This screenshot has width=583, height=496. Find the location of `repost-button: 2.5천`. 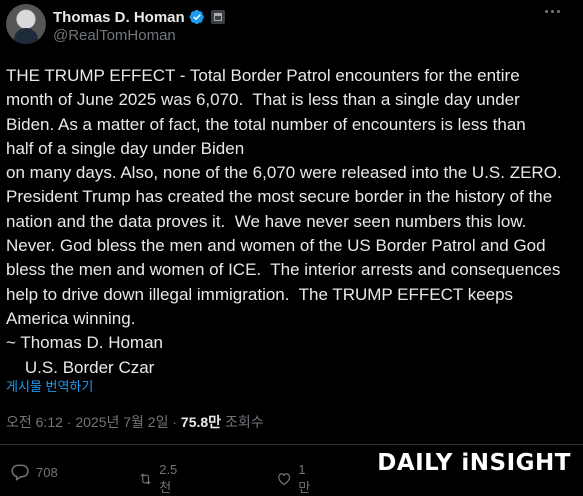

repost-button: 2.5천 is located at coordinates (160, 479).